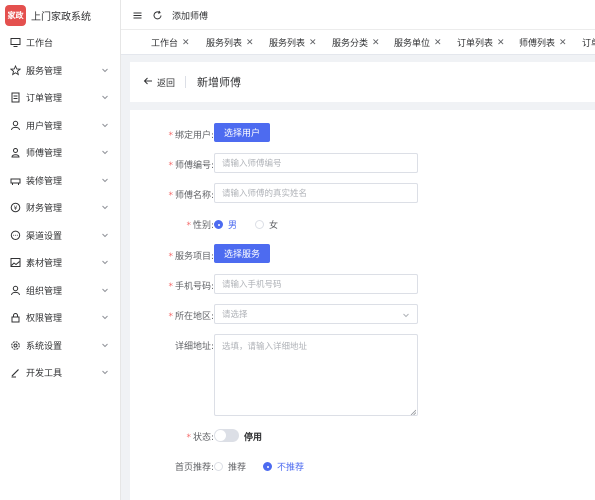 Image resolution: width=595 pixels, height=500 pixels. I want to click on status-switch, so click(226, 435).